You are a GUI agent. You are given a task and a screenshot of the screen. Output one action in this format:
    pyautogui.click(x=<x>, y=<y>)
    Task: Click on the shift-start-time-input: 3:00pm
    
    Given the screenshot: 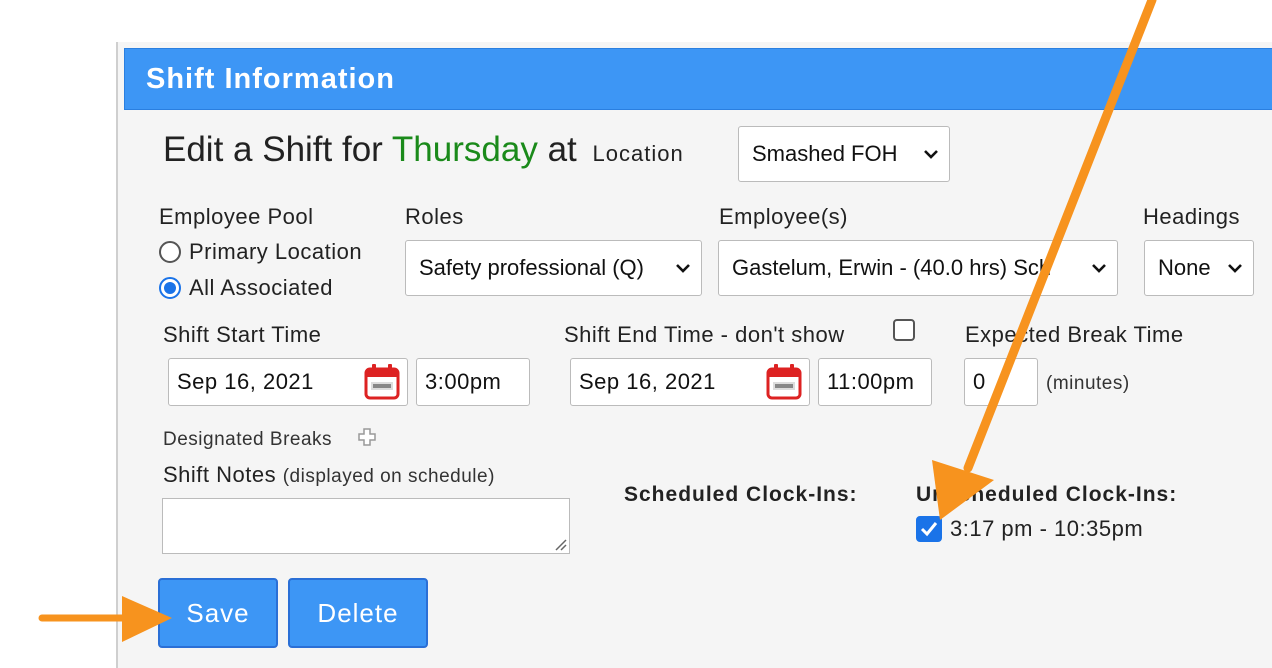 What is the action you would take?
    pyautogui.click(x=473, y=382)
    